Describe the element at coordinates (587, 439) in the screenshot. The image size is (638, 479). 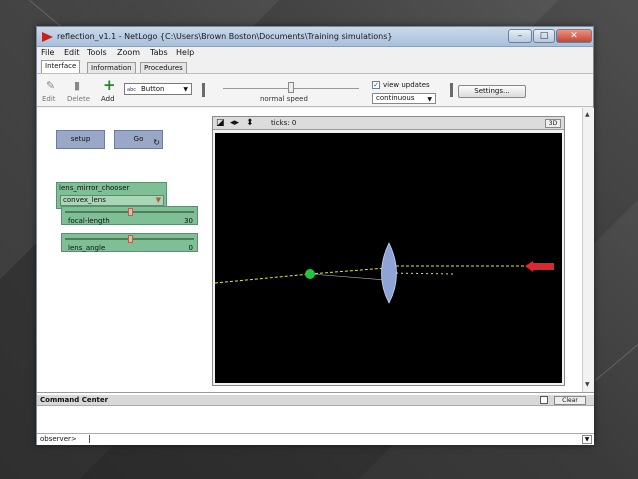
I see `history-dropdown: ▼` at that location.